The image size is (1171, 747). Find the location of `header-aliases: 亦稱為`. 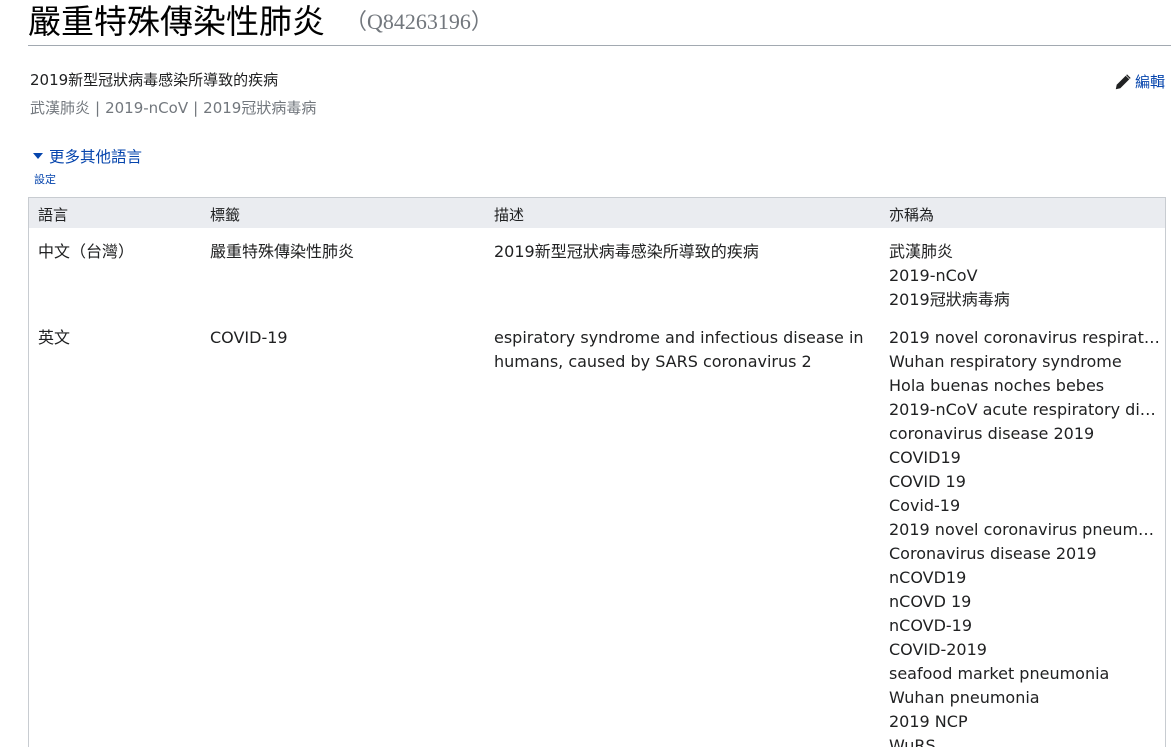

header-aliases: 亦稱為 is located at coordinates (912, 215).